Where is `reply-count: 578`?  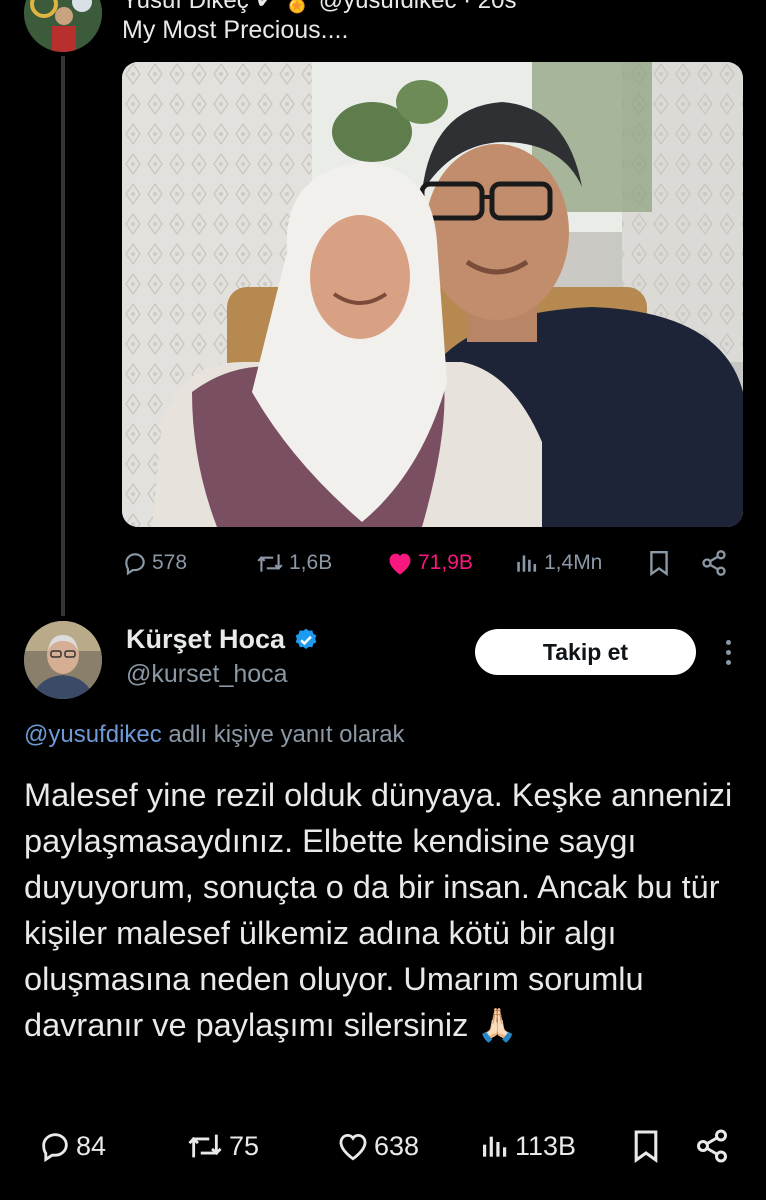
reply-count: 578 is located at coordinates (170, 562).